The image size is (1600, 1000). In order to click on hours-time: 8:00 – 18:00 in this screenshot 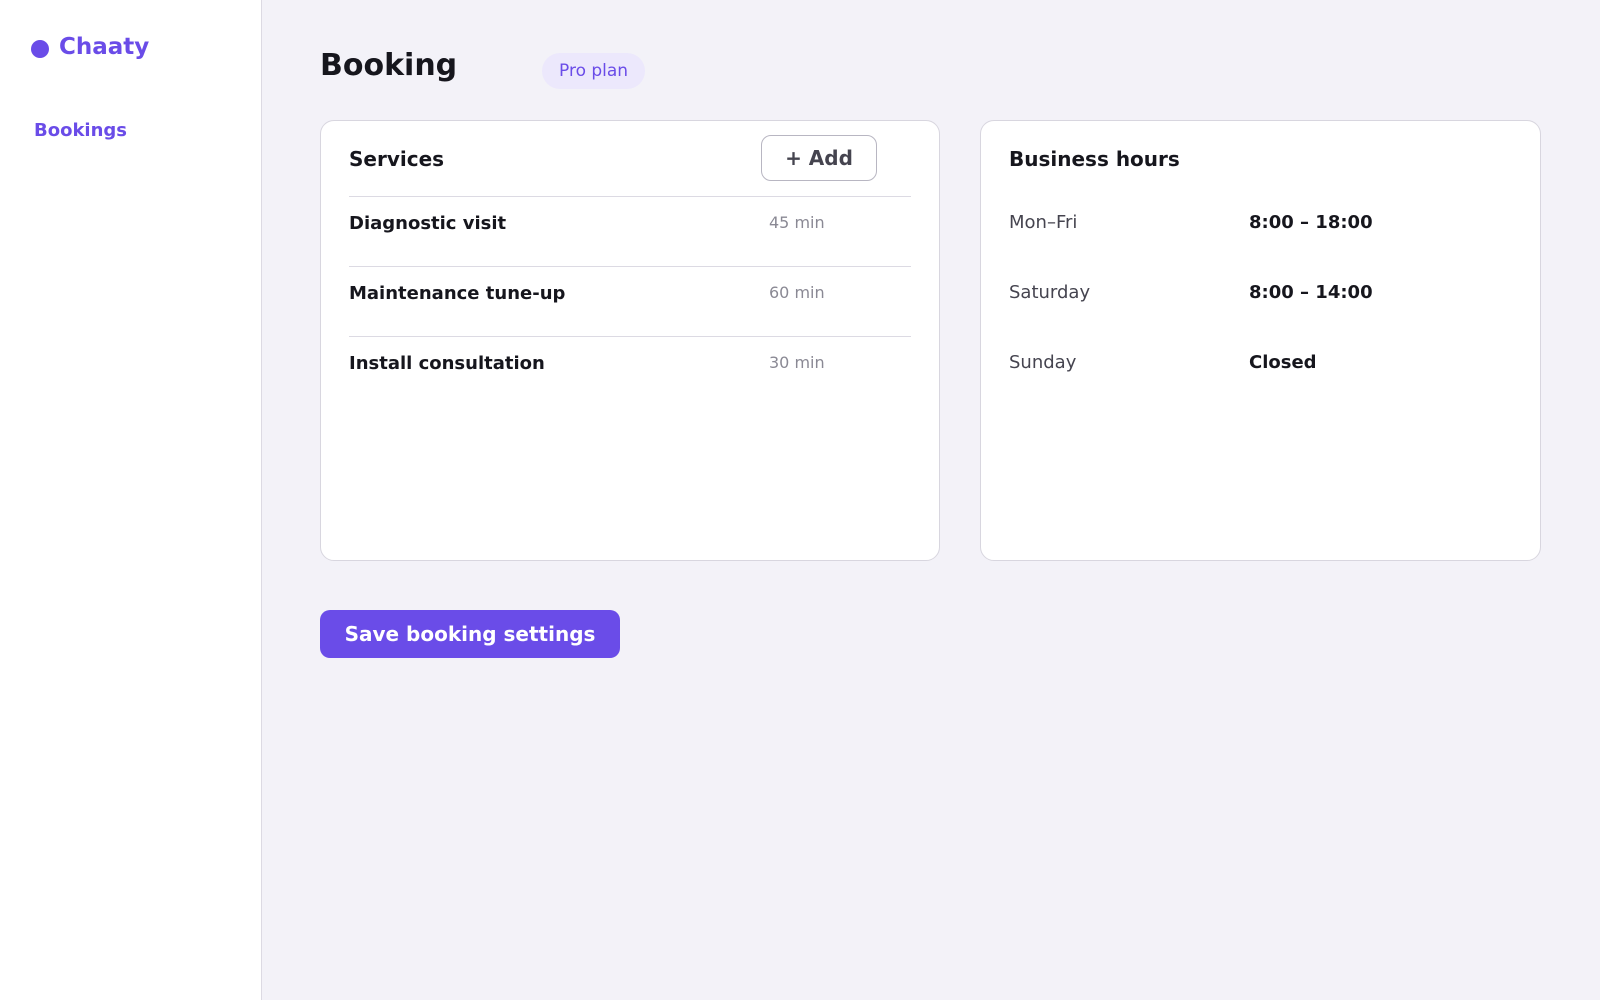, I will do `click(1311, 222)`.